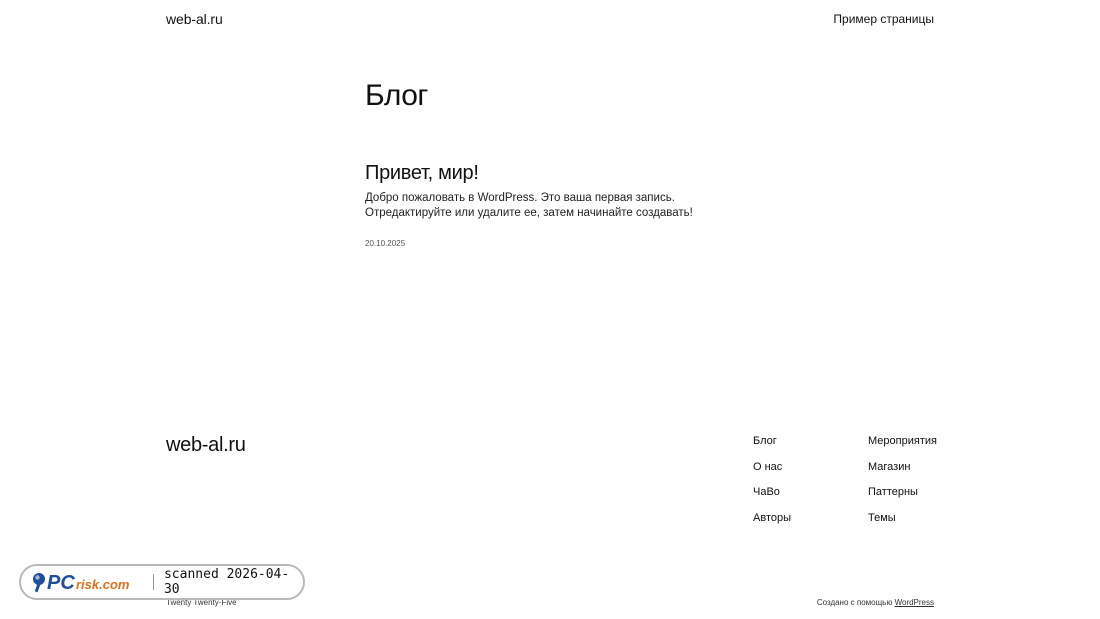  What do you see at coordinates (855, 602) in the screenshot?
I see `footer-credit-text: Создано с помощью` at bounding box center [855, 602].